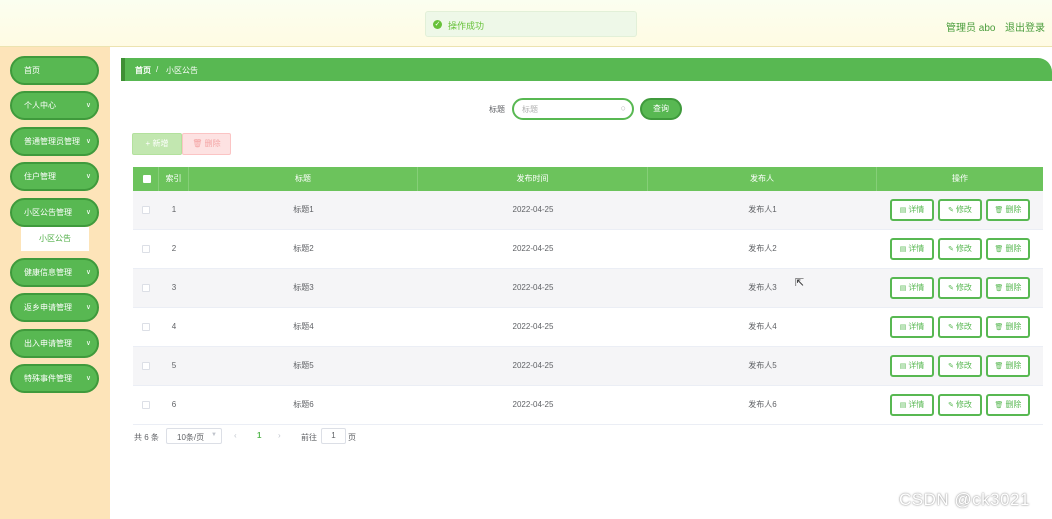 The image size is (1052, 519). What do you see at coordinates (259, 435) in the screenshot?
I see `page-number: 1` at bounding box center [259, 435].